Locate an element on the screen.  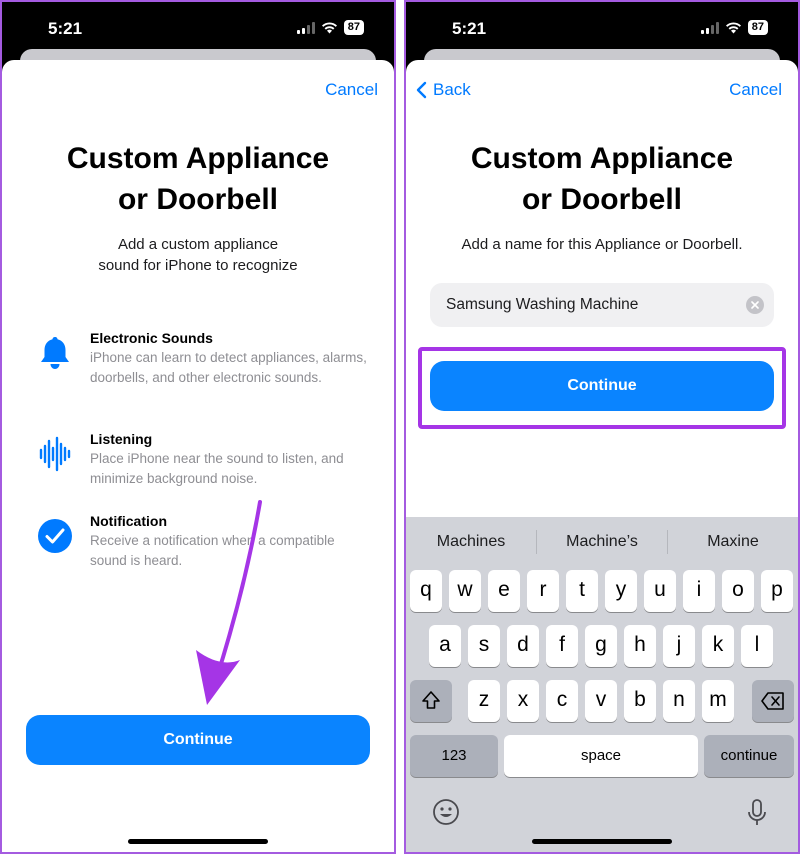
key-c: c is located at coordinates (562, 701).